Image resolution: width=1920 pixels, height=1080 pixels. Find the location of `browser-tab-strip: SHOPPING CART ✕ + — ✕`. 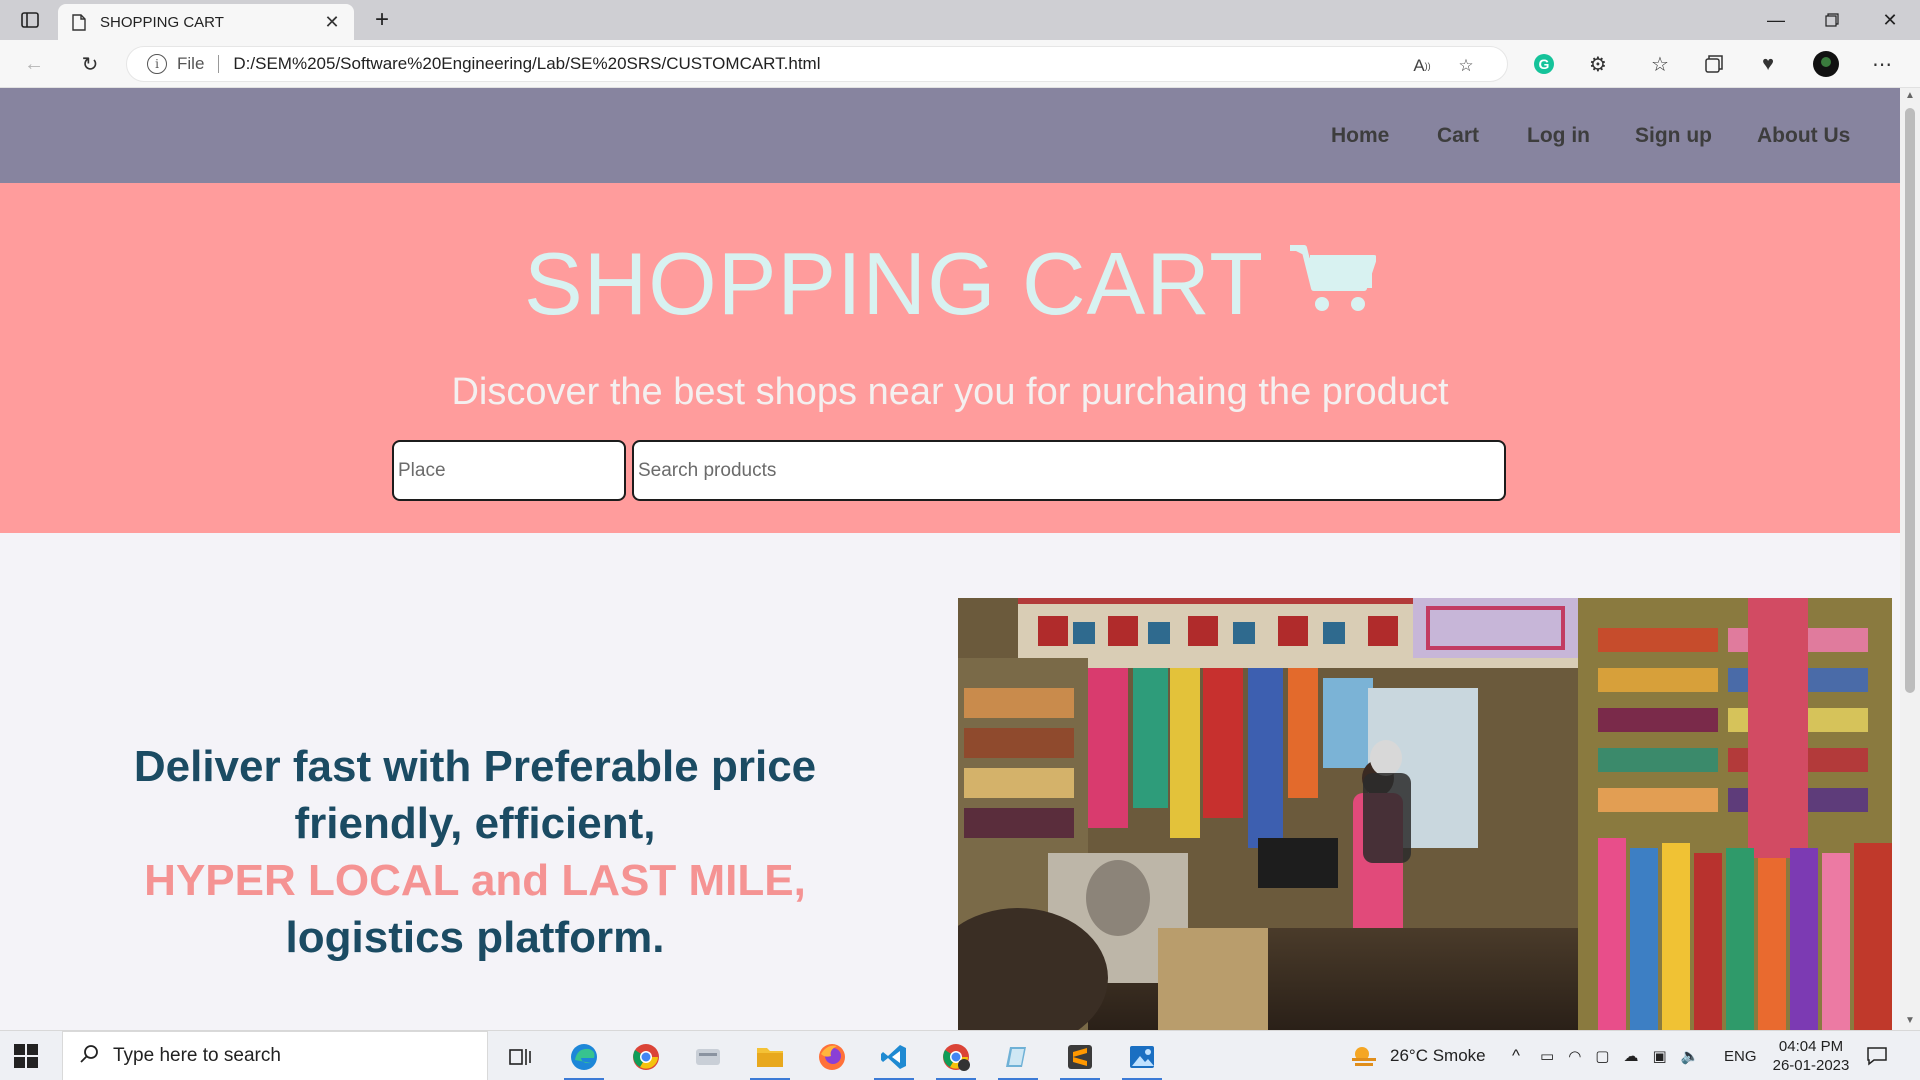

browser-tab-strip: SHOPPING CART ✕ + — ✕ is located at coordinates (960, 20).